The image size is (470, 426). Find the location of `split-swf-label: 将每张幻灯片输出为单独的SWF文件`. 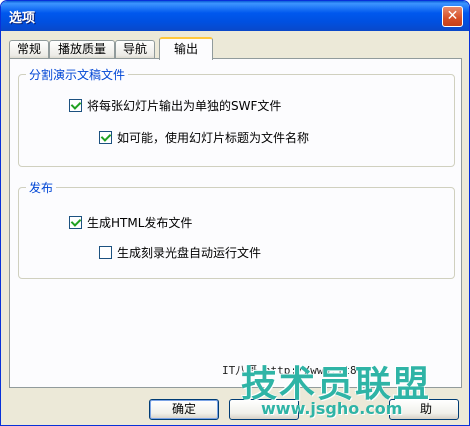

split-swf-label: 将每张幻灯片输出为单独的SWF文件 is located at coordinates (184, 105).